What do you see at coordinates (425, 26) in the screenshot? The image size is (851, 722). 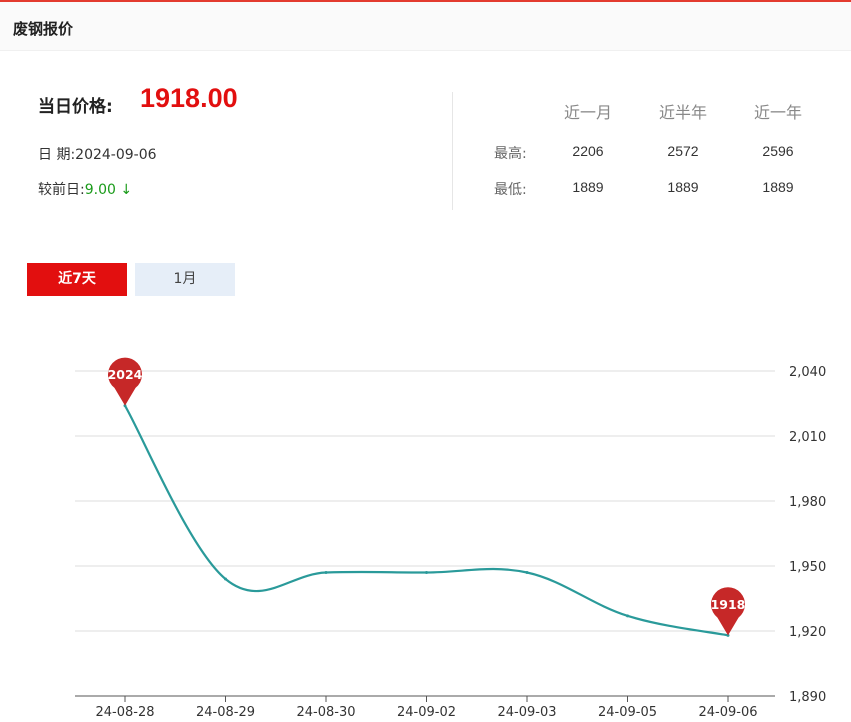 I see `panel-header: 废钢报价` at bounding box center [425, 26].